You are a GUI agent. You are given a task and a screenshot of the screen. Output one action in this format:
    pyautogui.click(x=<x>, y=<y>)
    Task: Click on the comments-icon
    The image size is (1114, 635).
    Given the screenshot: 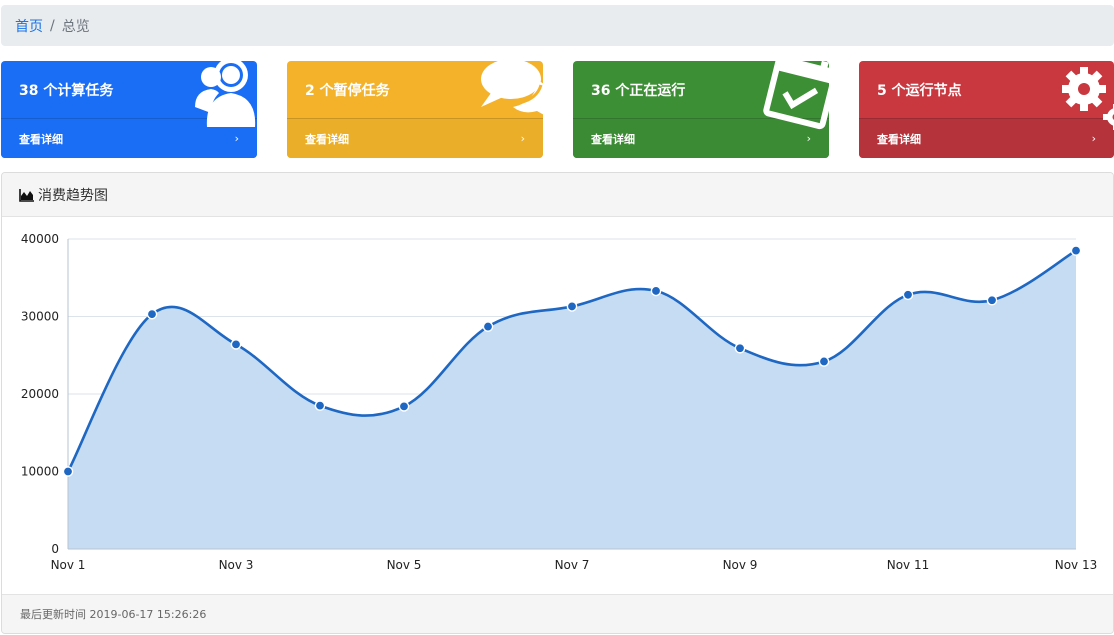 What is the action you would take?
    pyautogui.click(x=512, y=88)
    